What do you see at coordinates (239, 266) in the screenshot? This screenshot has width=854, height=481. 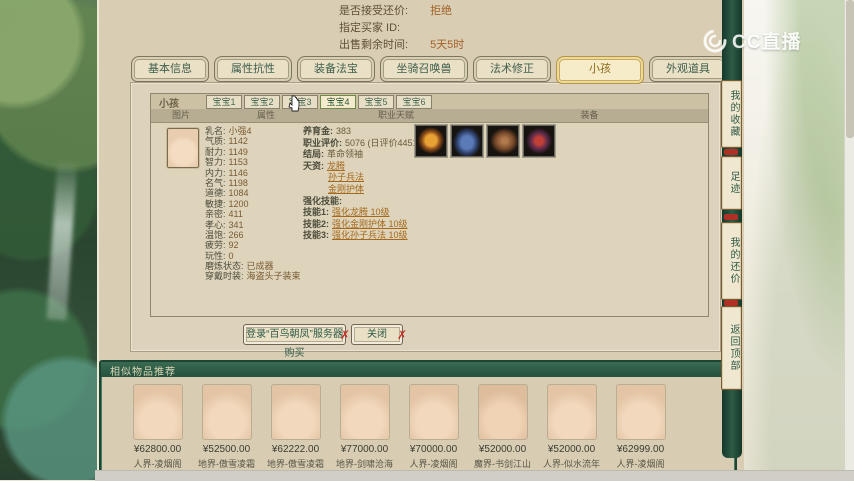 I see `stat-row: 磨炼状态: 已成器` at bounding box center [239, 266].